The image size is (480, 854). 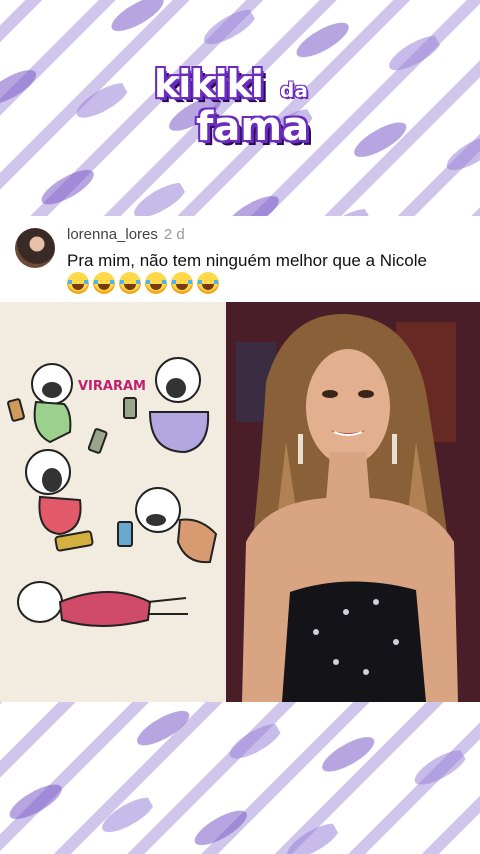 I want to click on username: lorenna_lores, so click(x=112, y=234).